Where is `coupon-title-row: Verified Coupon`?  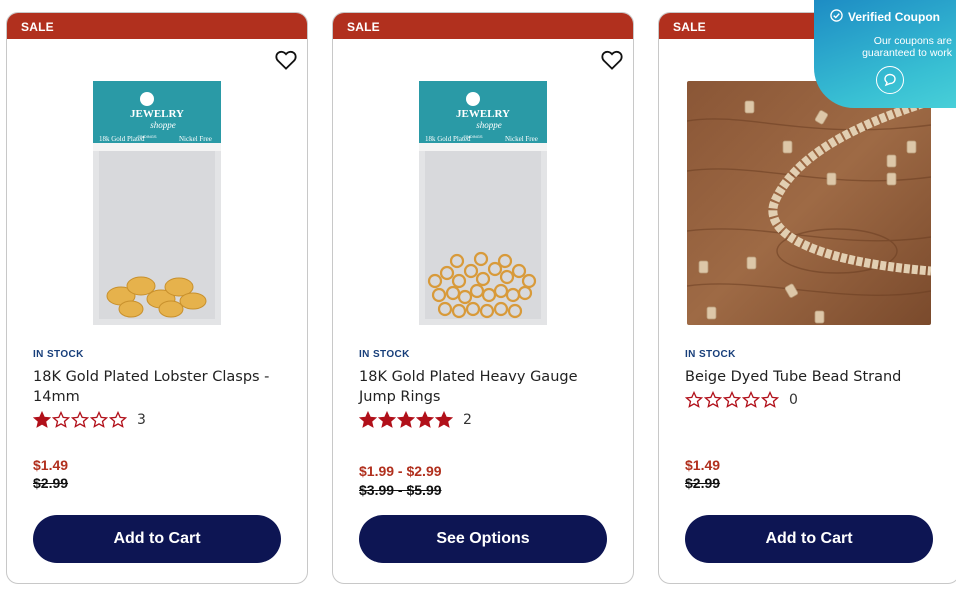
coupon-title-row: Verified Coupon is located at coordinates (885, 17).